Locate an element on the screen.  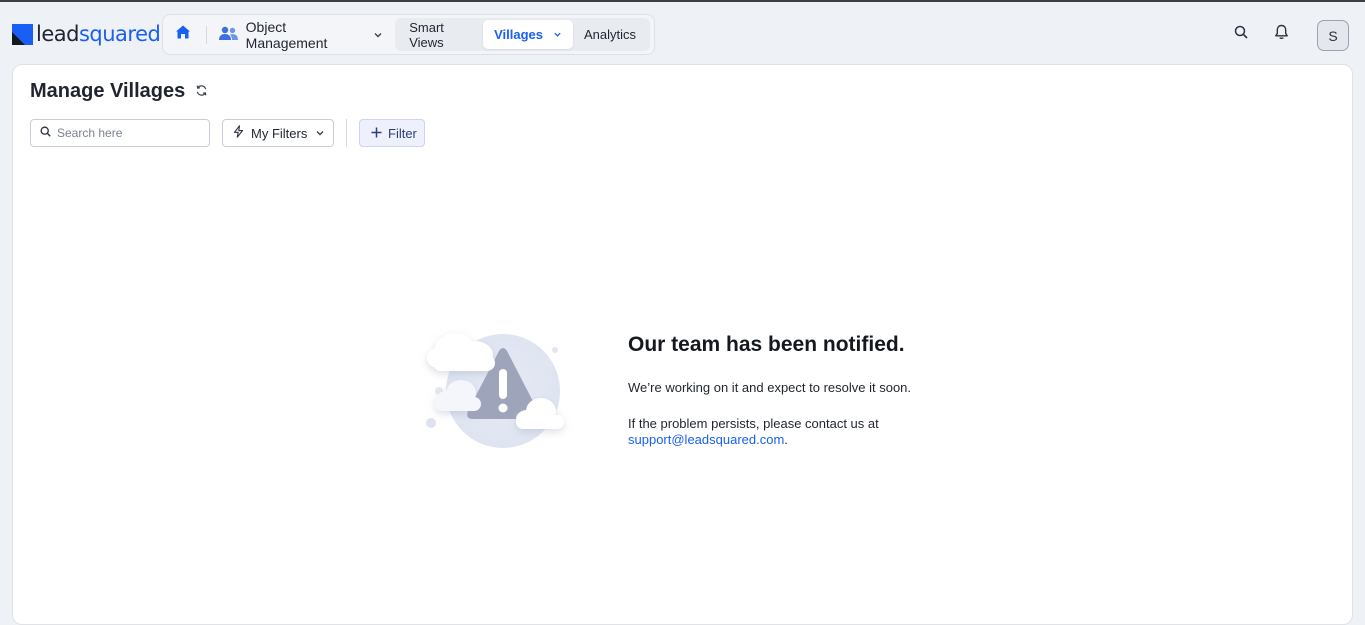
home-icon is located at coordinates (183, 34).